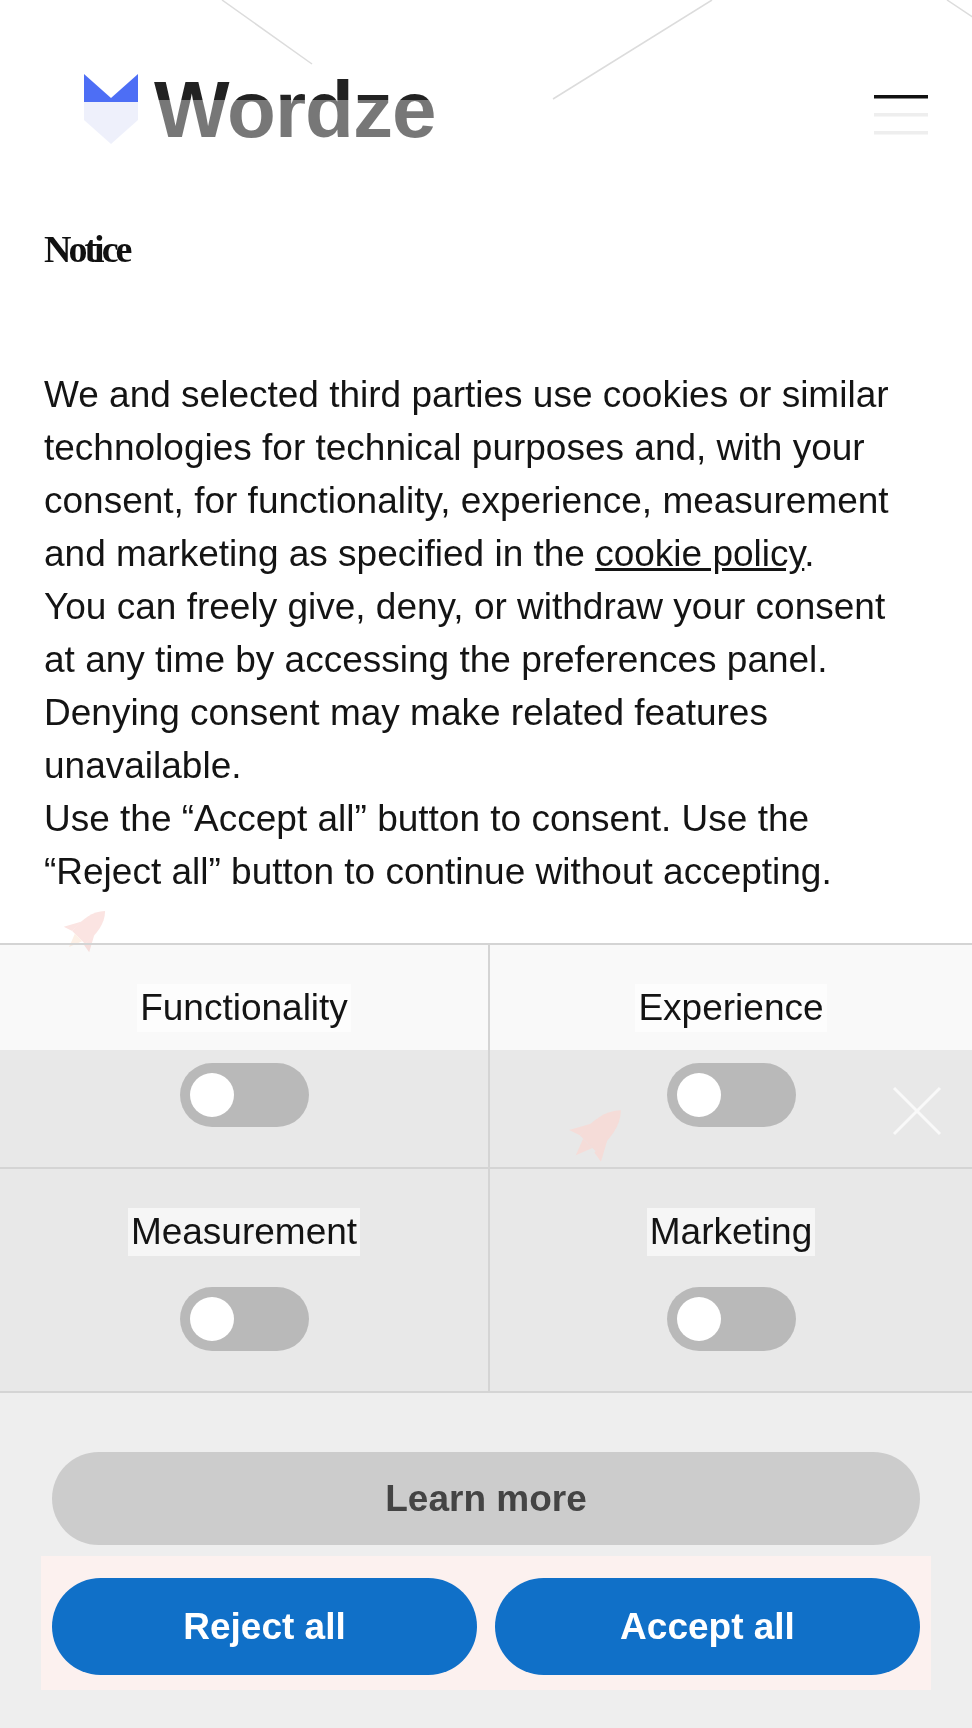 Image resolution: width=972 pixels, height=1728 pixels. What do you see at coordinates (438, 845) in the screenshot?
I see `consent-text: Use the “Accept all” button to consent. Use the “Reject all” button to continue without accepting.` at bounding box center [438, 845].